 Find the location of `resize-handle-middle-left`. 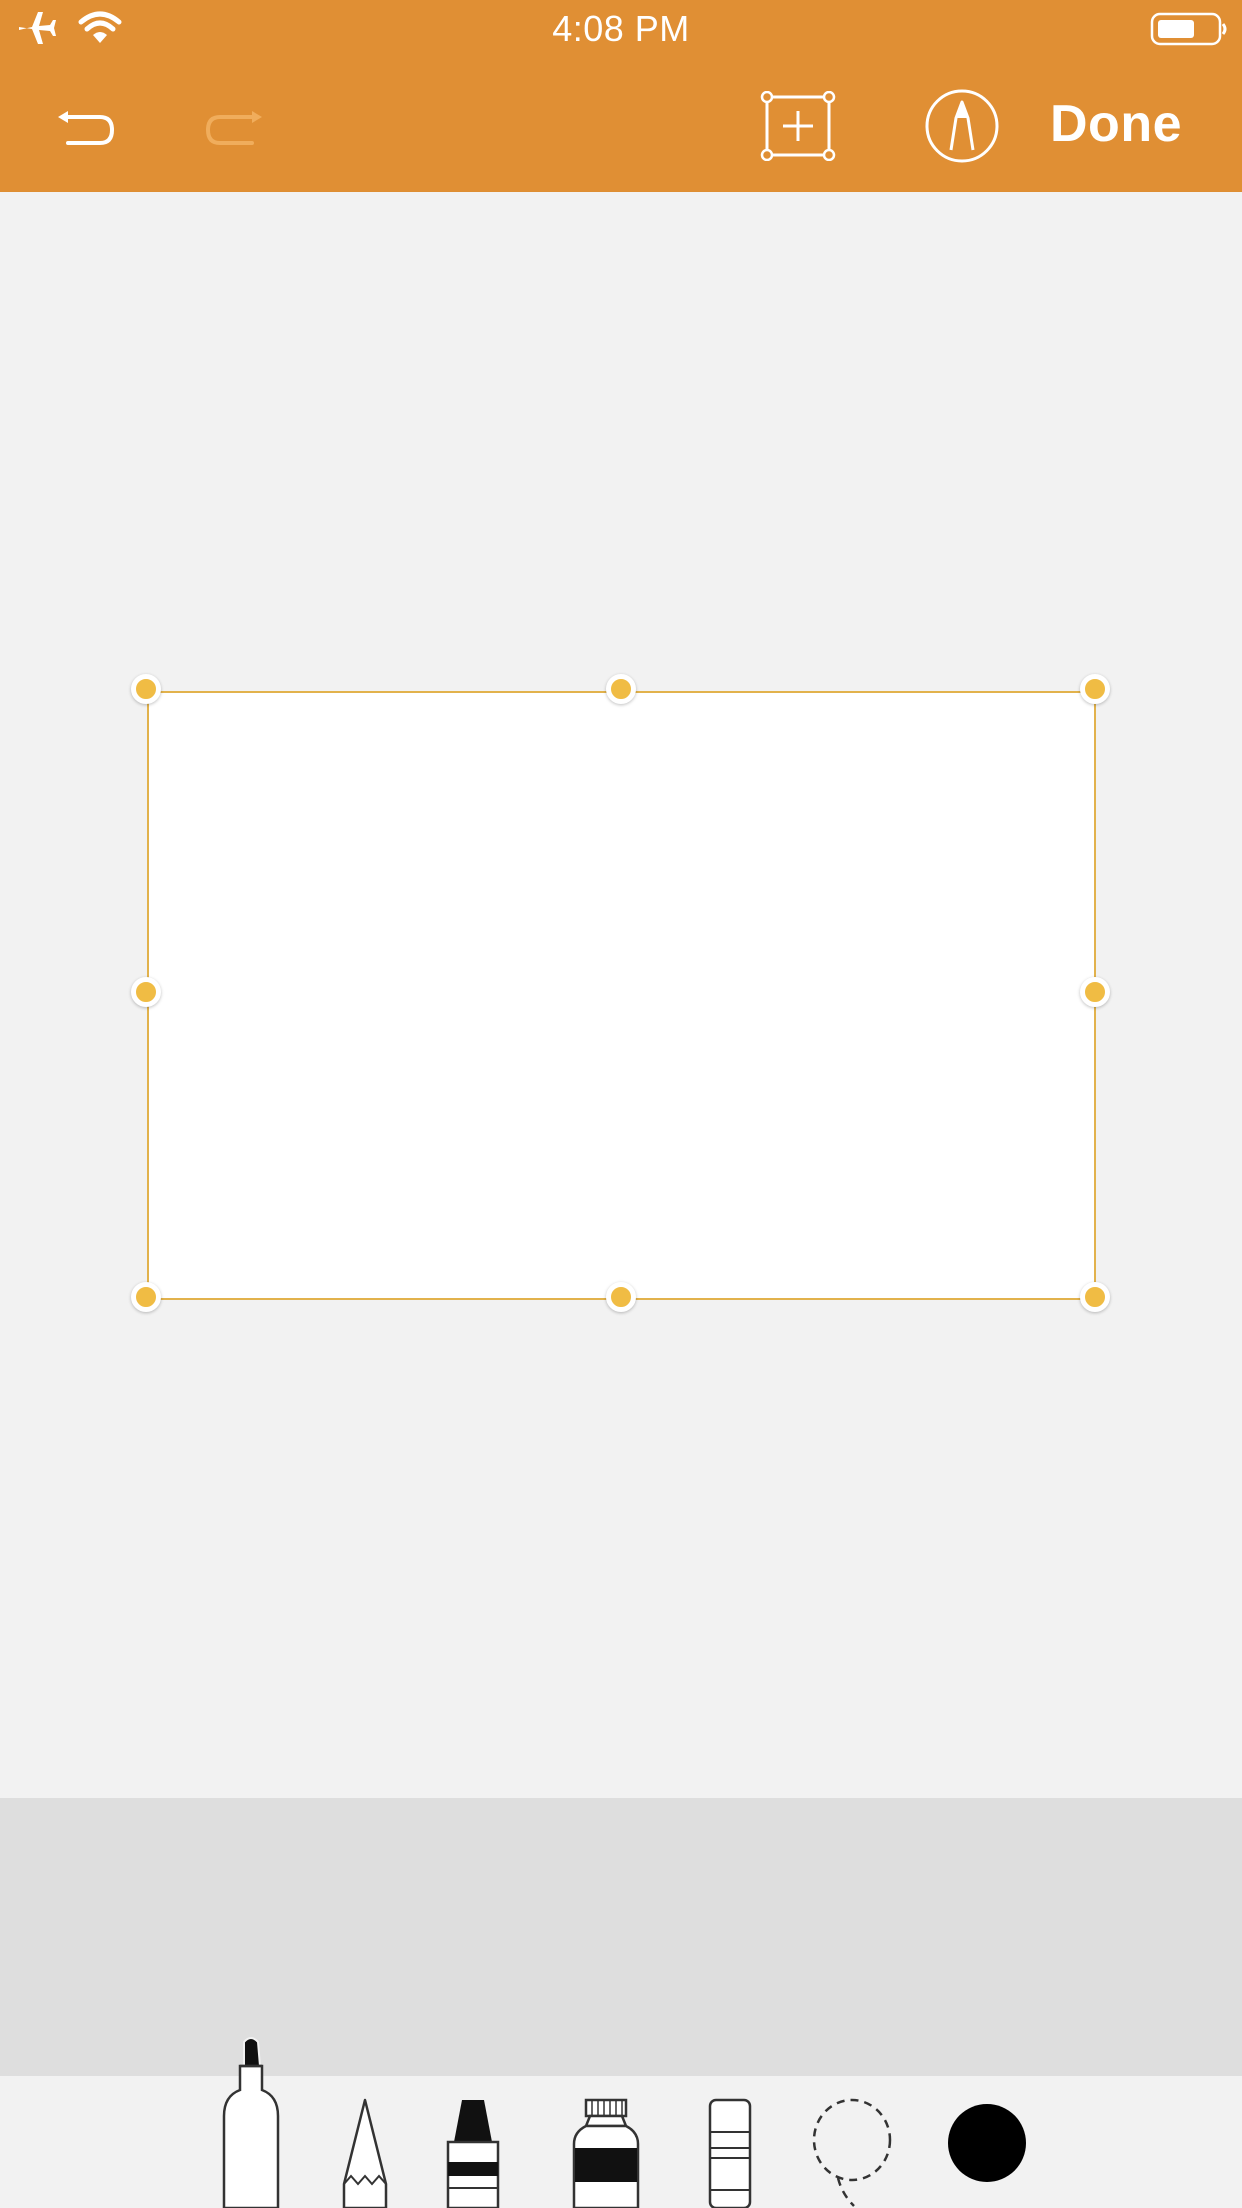

resize-handle-middle-left is located at coordinates (146, 992).